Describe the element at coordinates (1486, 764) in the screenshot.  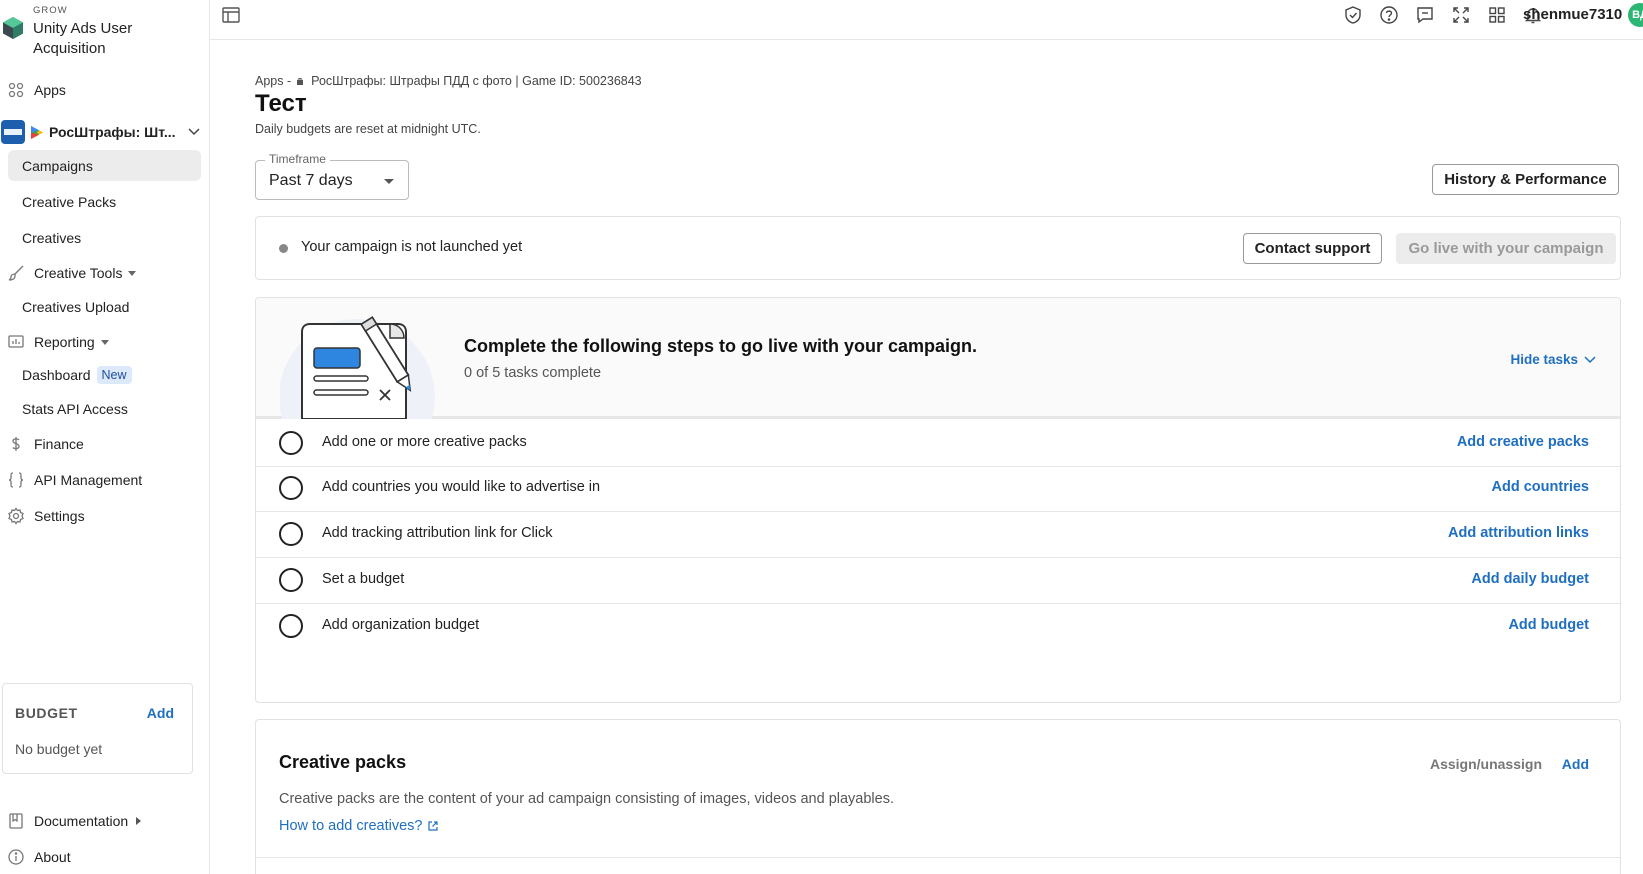
I see `assign-unassign-button: Assign/unassign` at that location.